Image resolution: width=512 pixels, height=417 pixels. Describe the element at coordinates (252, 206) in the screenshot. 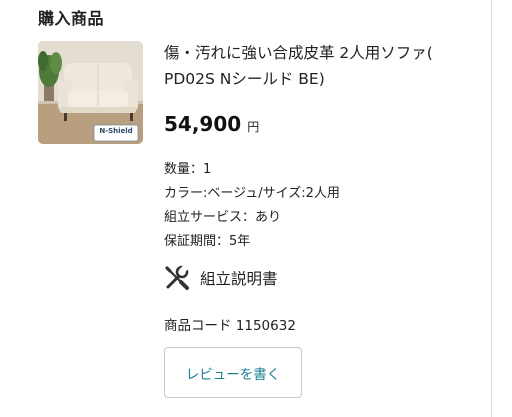

I see `spec-list: 数量：1 カラー:ベージュ/サイズ:2人用 組立サービス：あり 保証期間：5年` at that location.